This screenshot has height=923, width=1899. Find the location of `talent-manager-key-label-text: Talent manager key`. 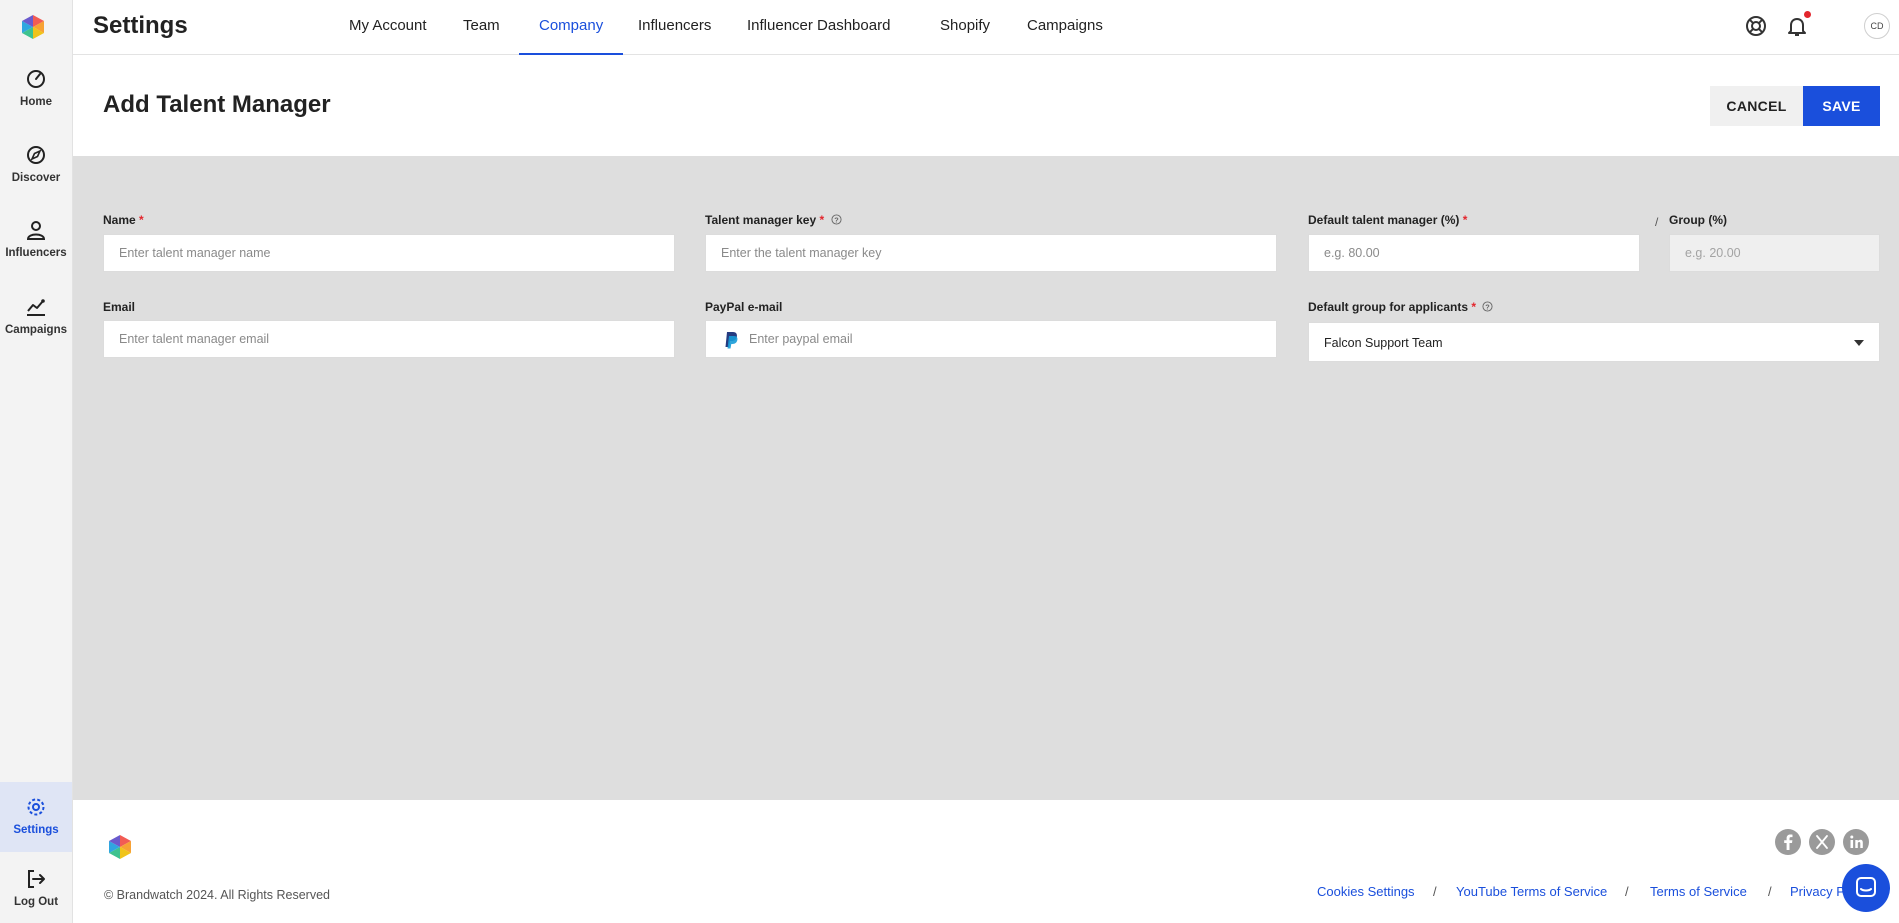

talent-manager-key-label-text: Talent manager key is located at coordinates (761, 220).